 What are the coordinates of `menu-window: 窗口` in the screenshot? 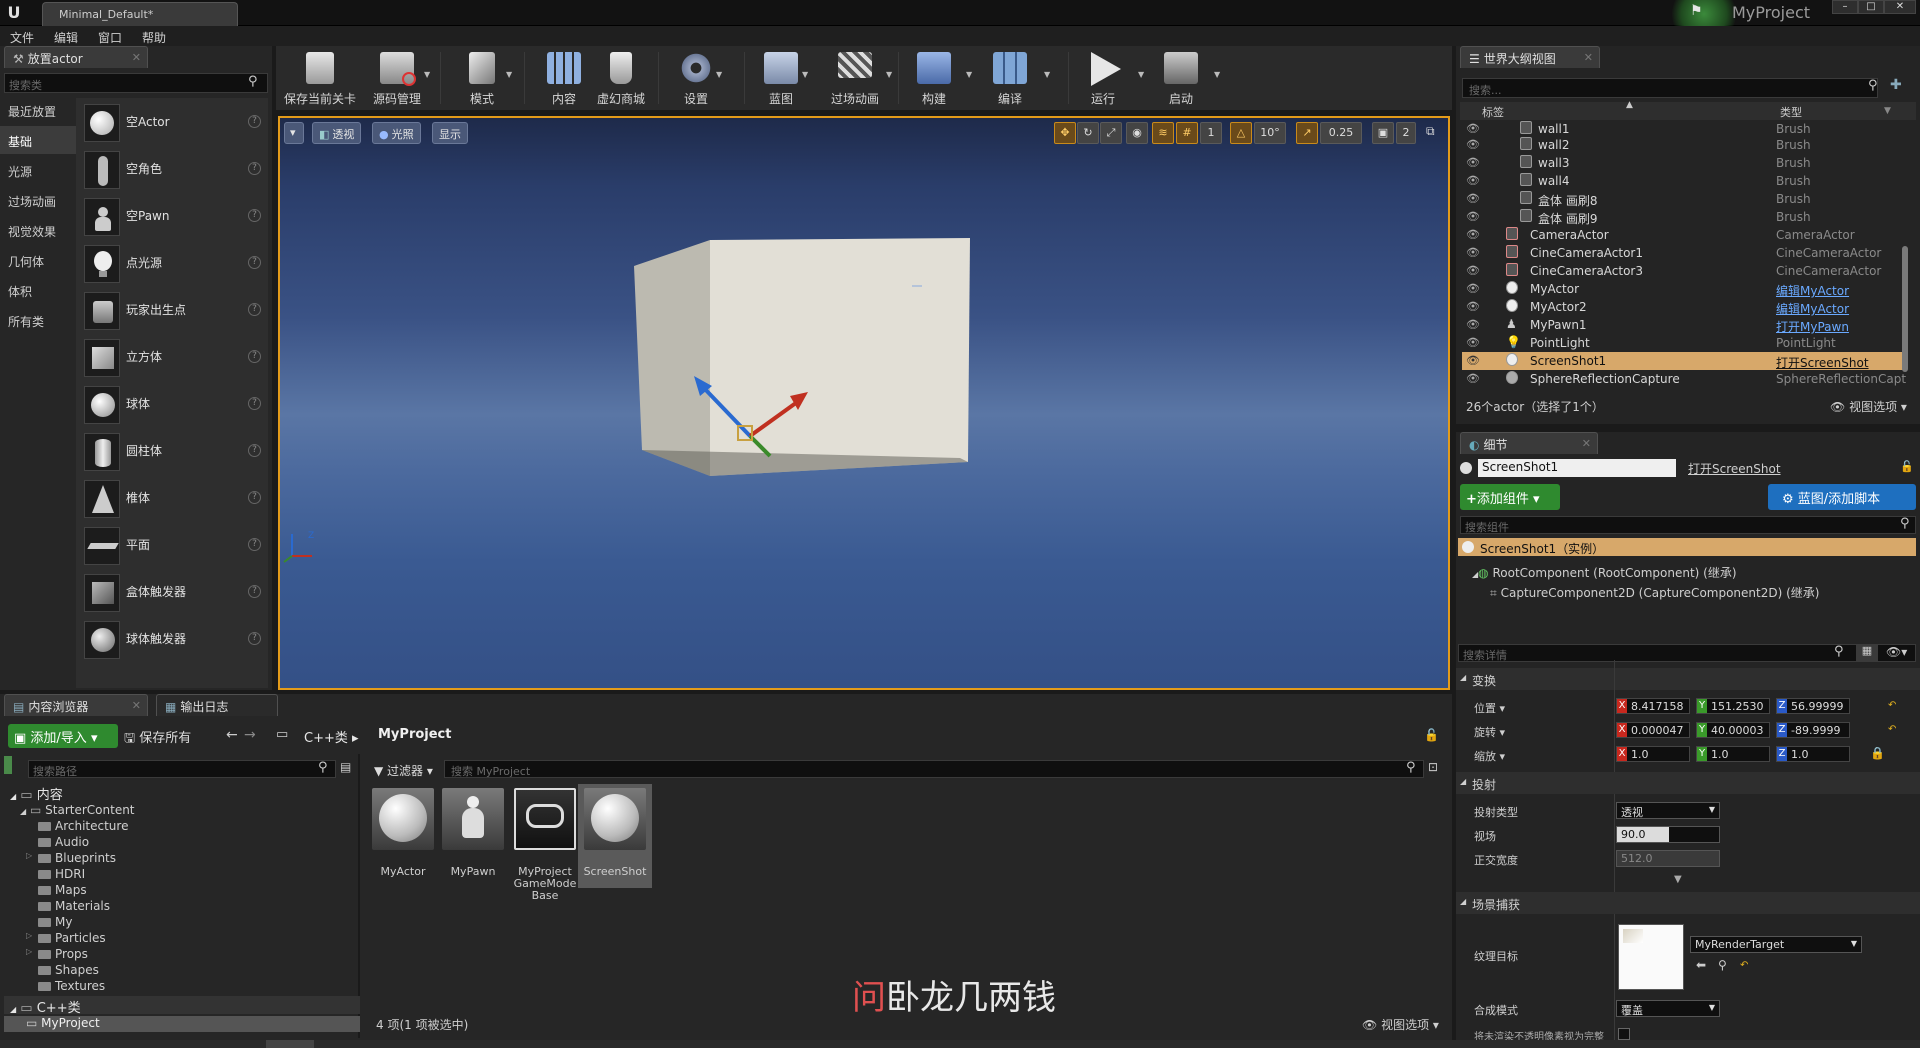 It's located at (110, 37).